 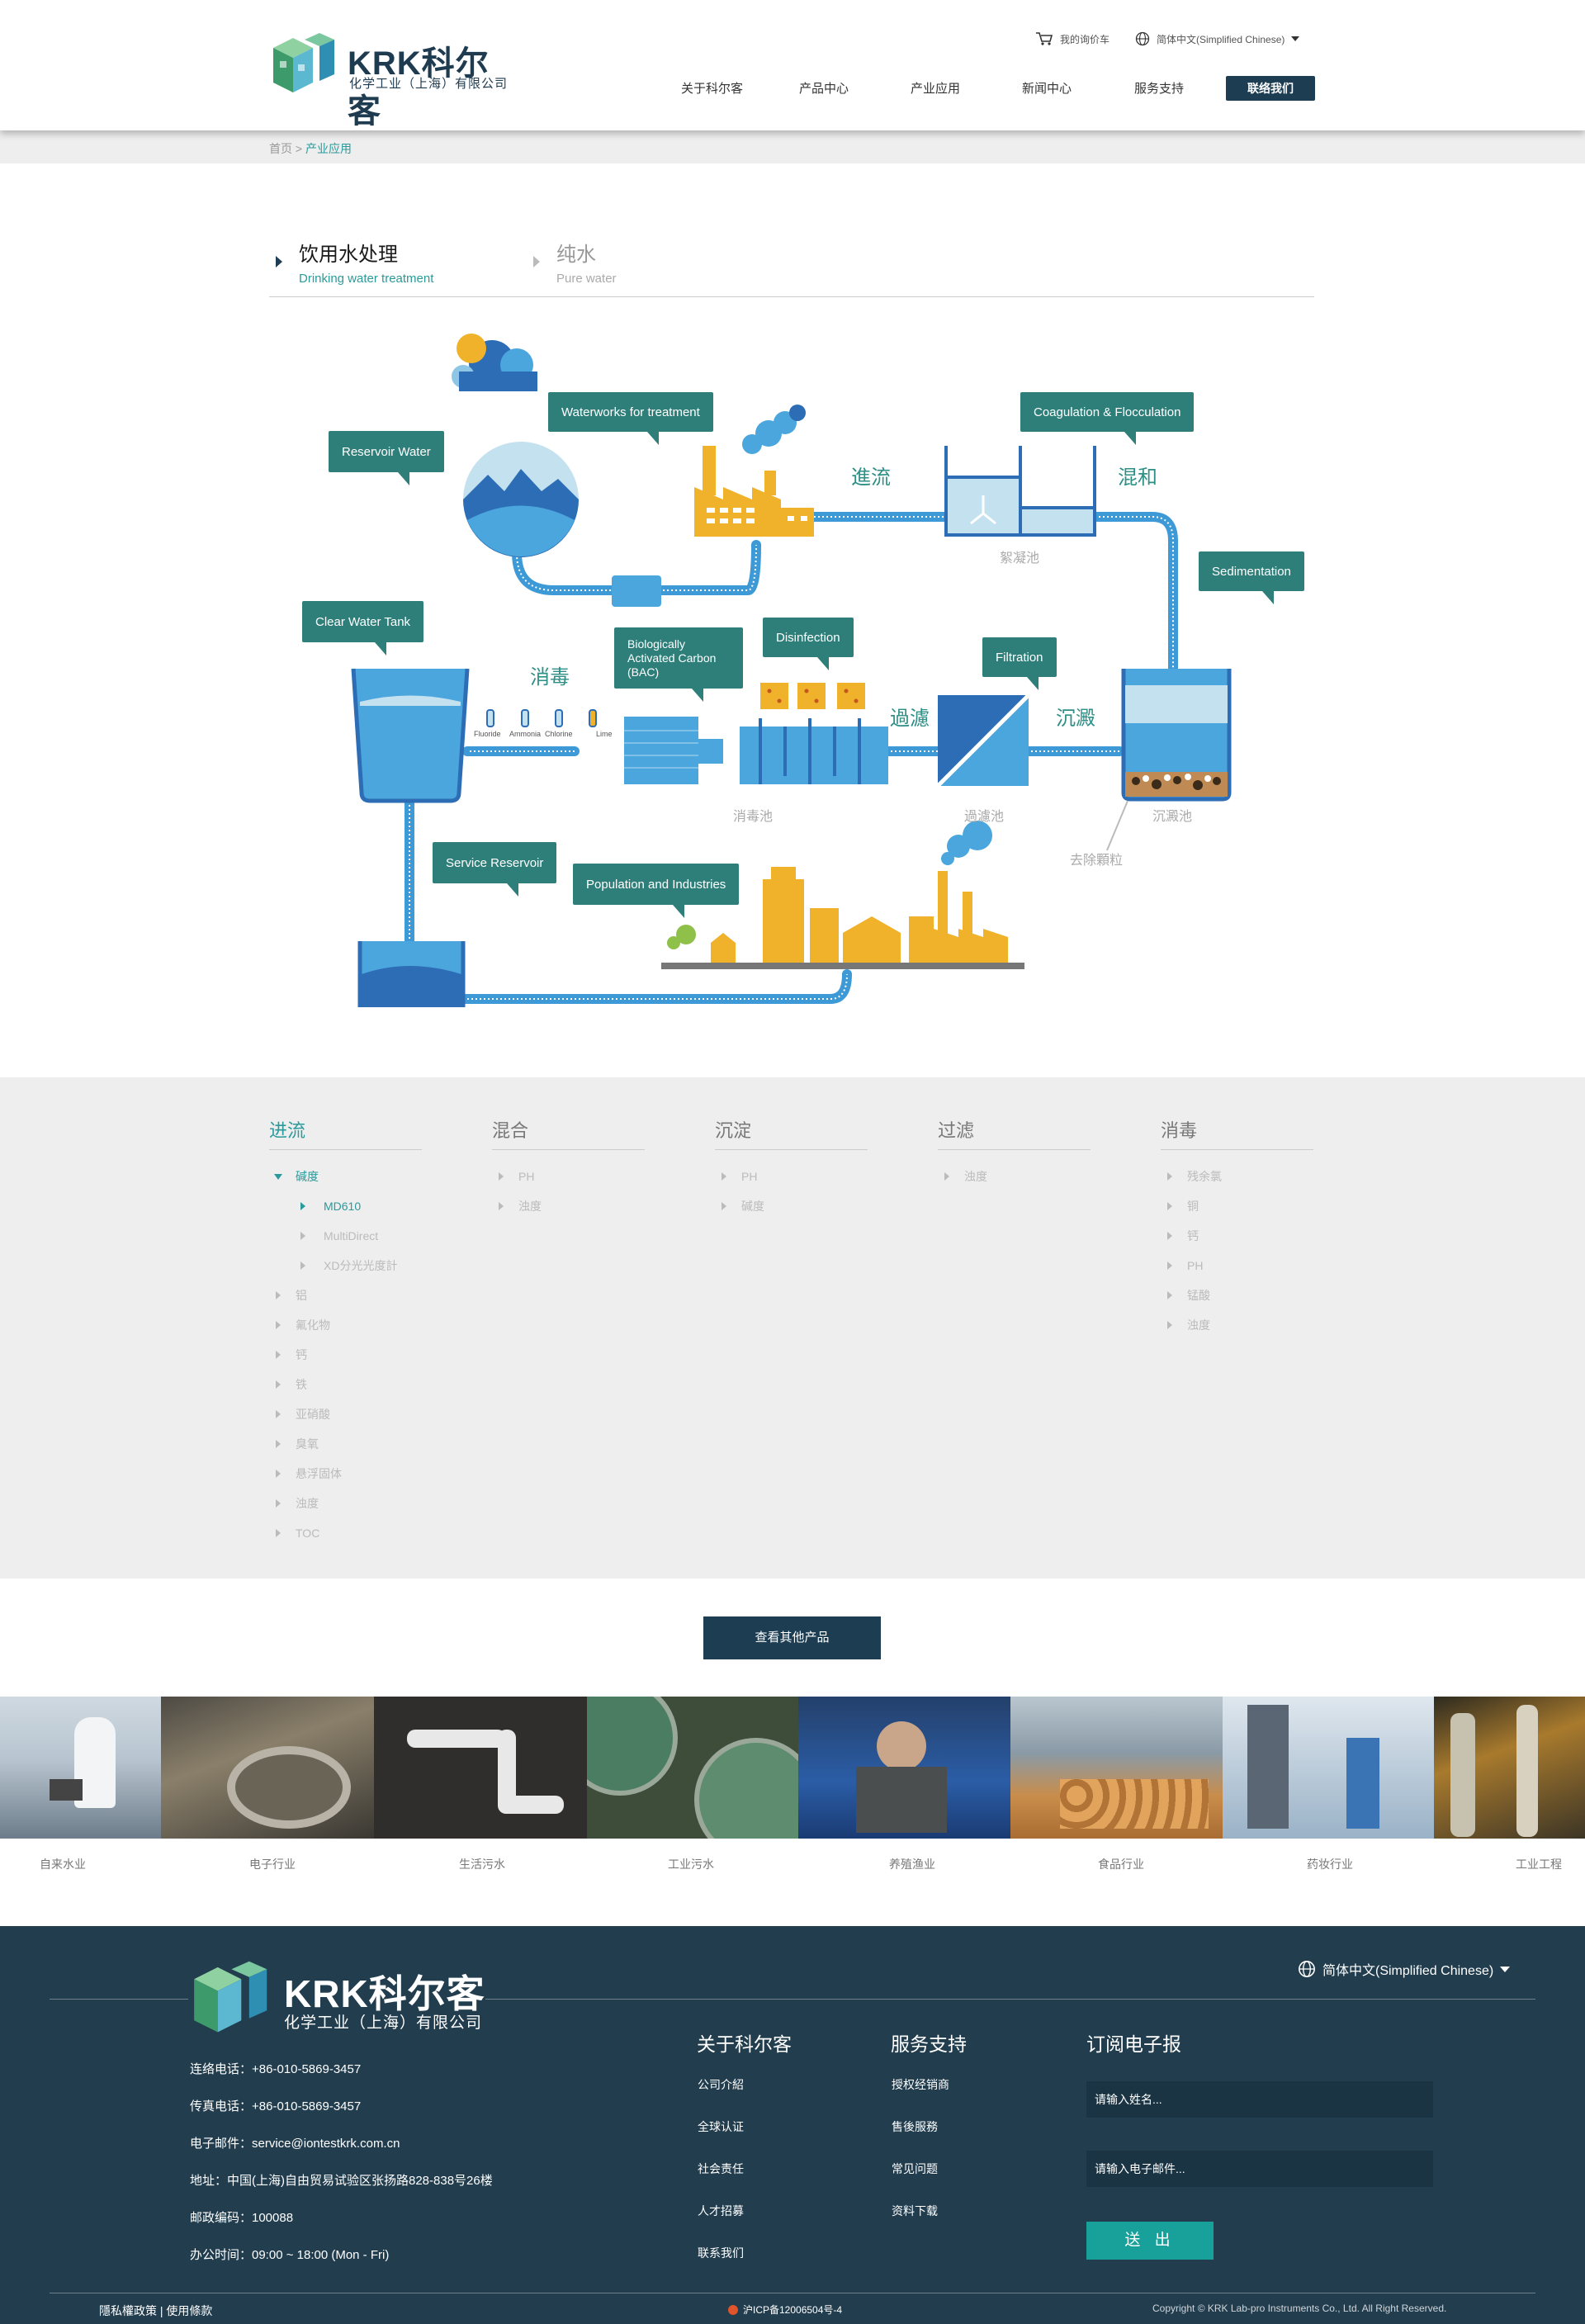 I want to click on tree-subitem: MD610, so click(x=345, y=1206).